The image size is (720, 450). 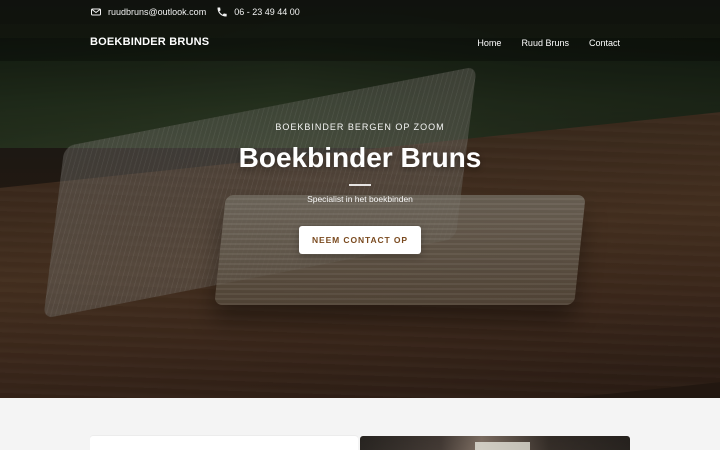 What do you see at coordinates (502, 446) in the screenshot?
I see `content-image-window` at bounding box center [502, 446].